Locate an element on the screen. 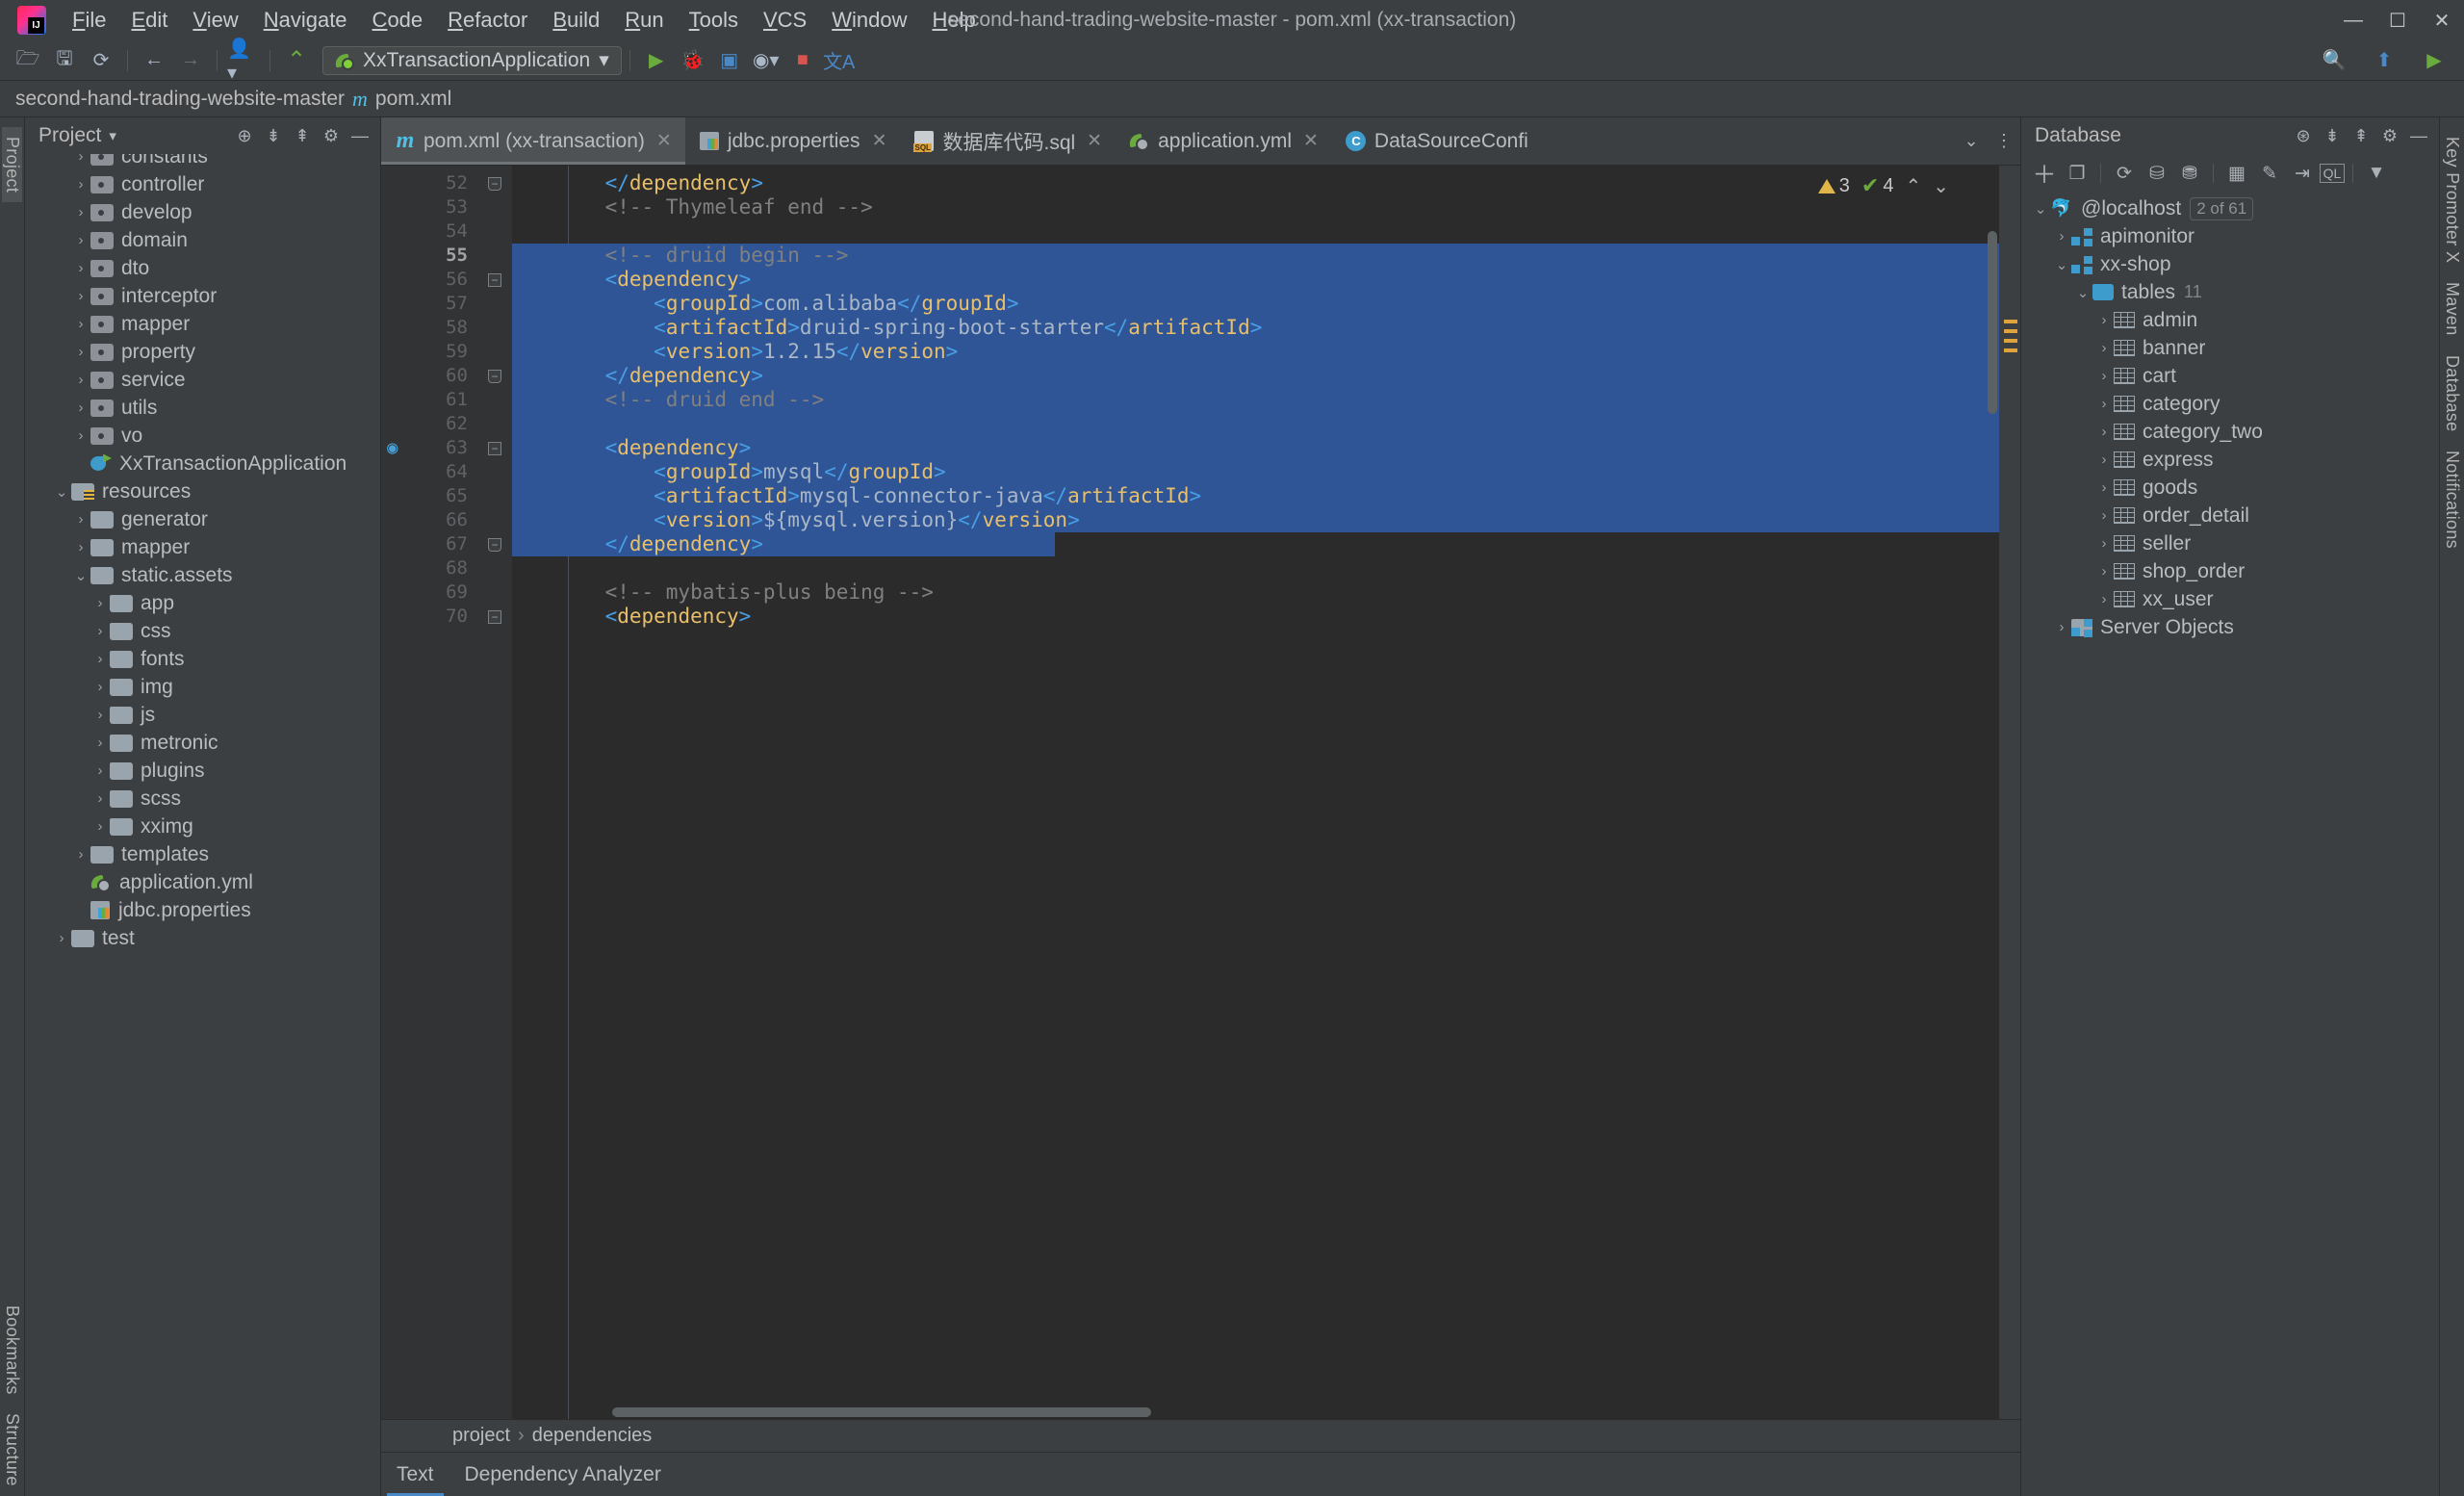  inspection-widget: 3 ✔ 4 ⌃ ⌄ is located at coordinates (1883, 185).